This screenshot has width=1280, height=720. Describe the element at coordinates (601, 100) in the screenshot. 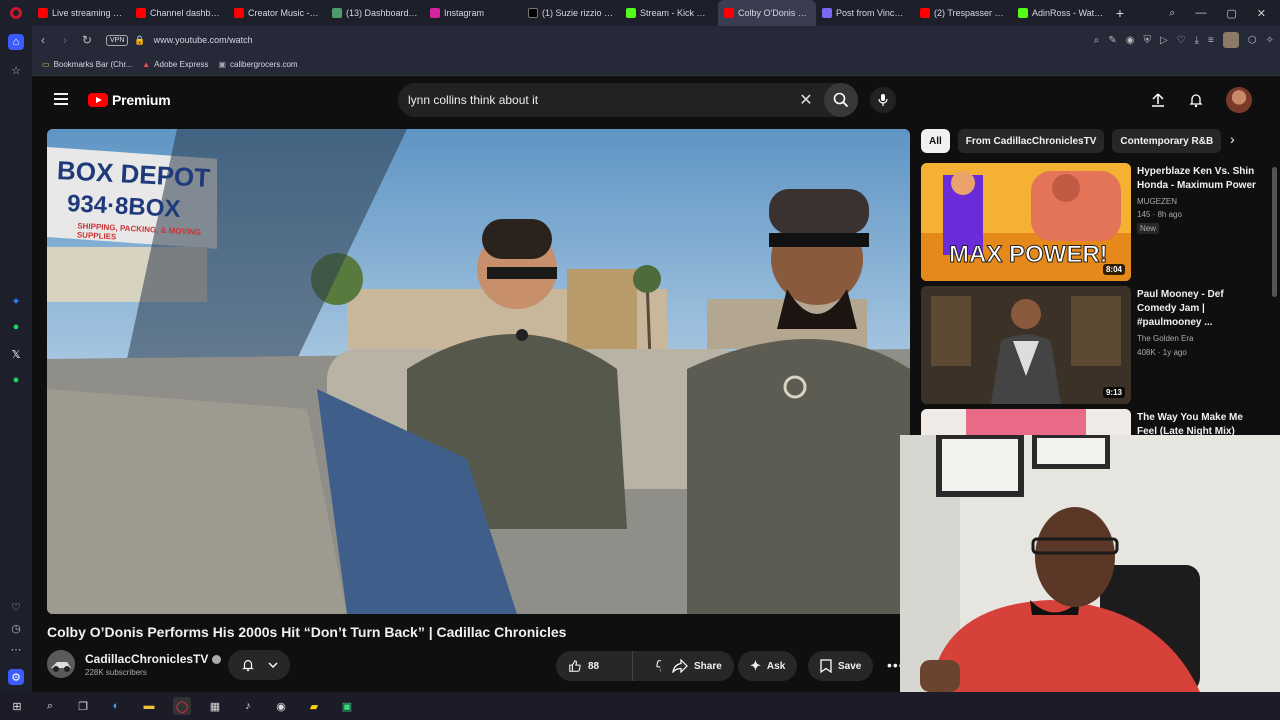

I see `search-input: lynn collins think about it` at that location.